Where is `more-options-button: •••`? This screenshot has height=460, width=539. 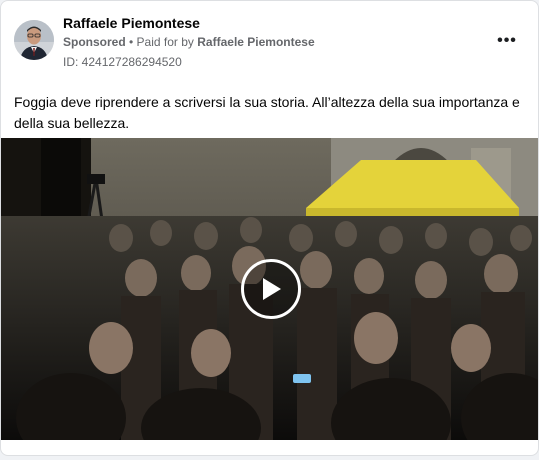
more-options-button: ••• is located at coordinates (507, 41).